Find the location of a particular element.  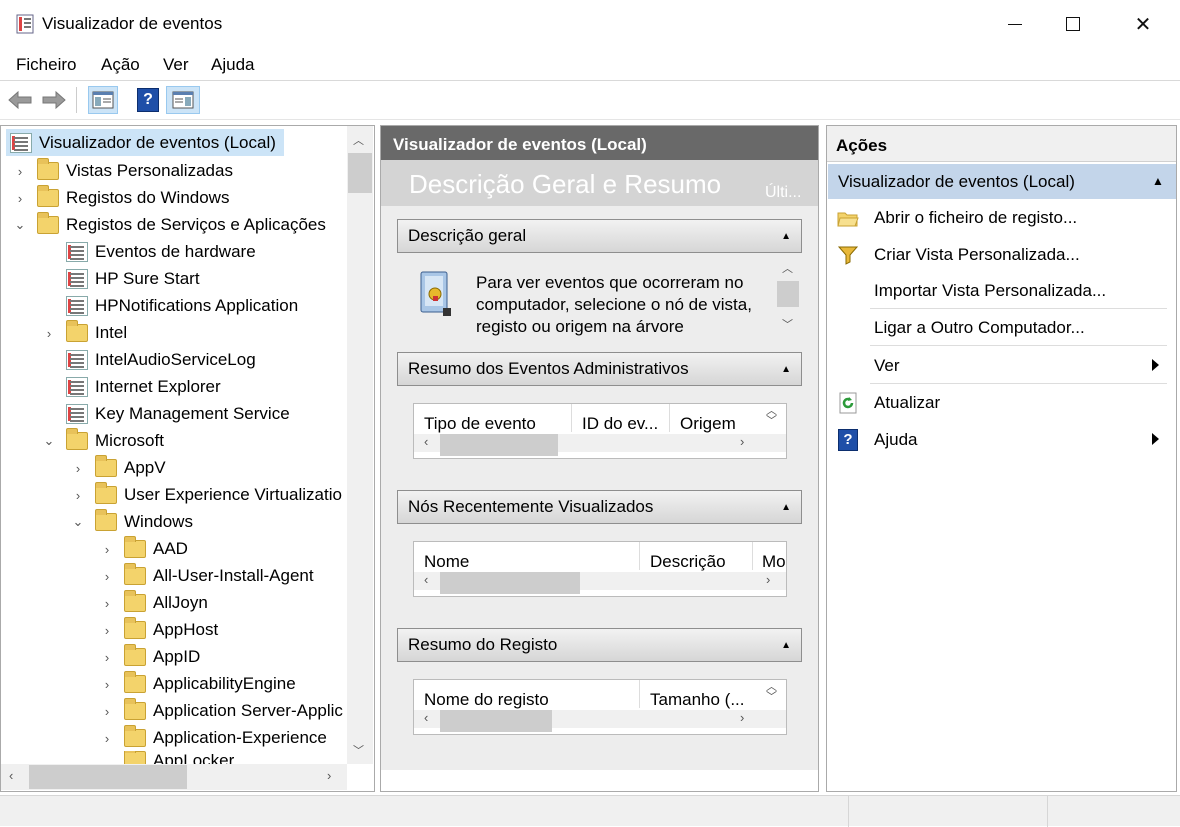

tree-item-microsoft: Microsoft is located at coordinates (115, 440).